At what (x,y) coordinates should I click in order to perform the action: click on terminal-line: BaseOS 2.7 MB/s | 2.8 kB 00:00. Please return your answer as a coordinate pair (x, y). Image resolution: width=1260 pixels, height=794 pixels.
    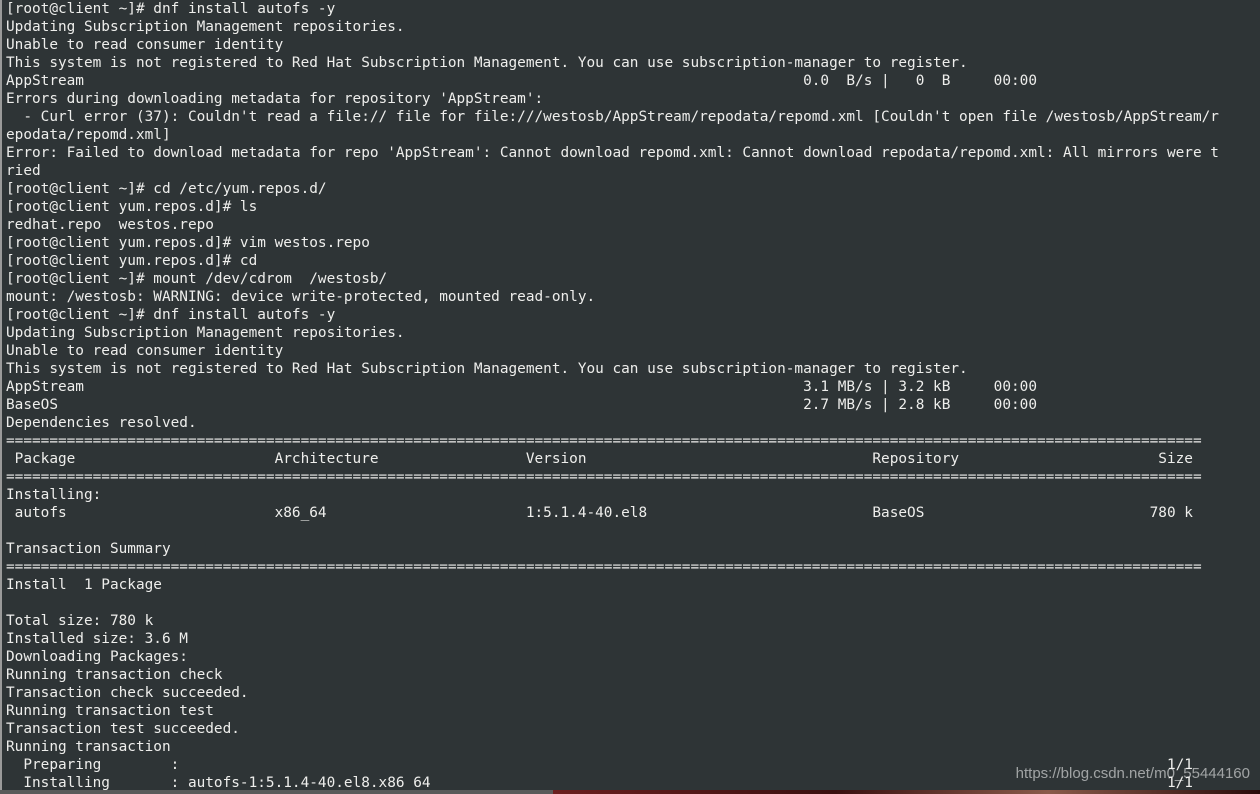
    Looking at the image, I should click on (522, 405).